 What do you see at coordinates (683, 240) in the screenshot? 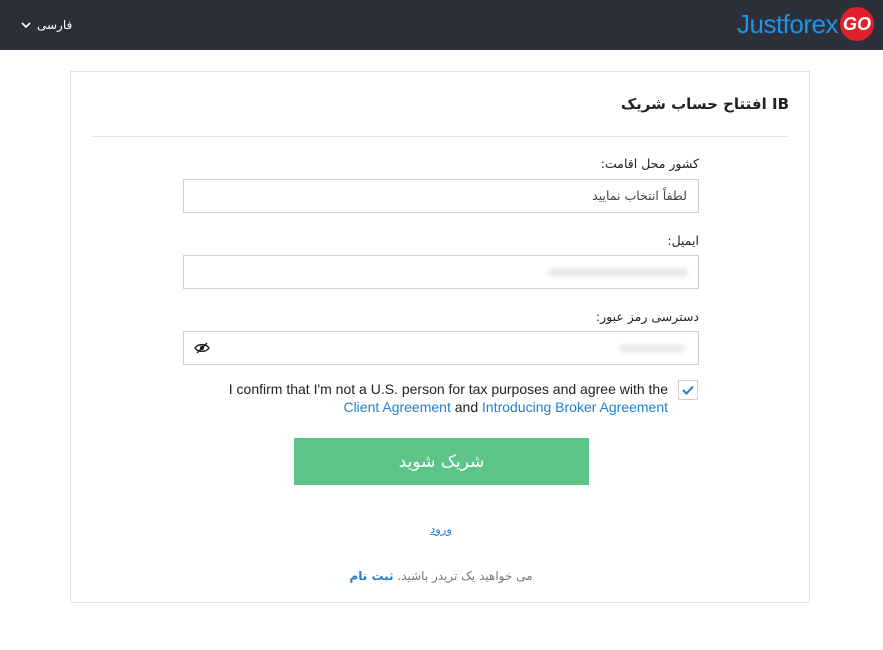
I see `email-label: ایمیل:` at bounding box center [683, 240].